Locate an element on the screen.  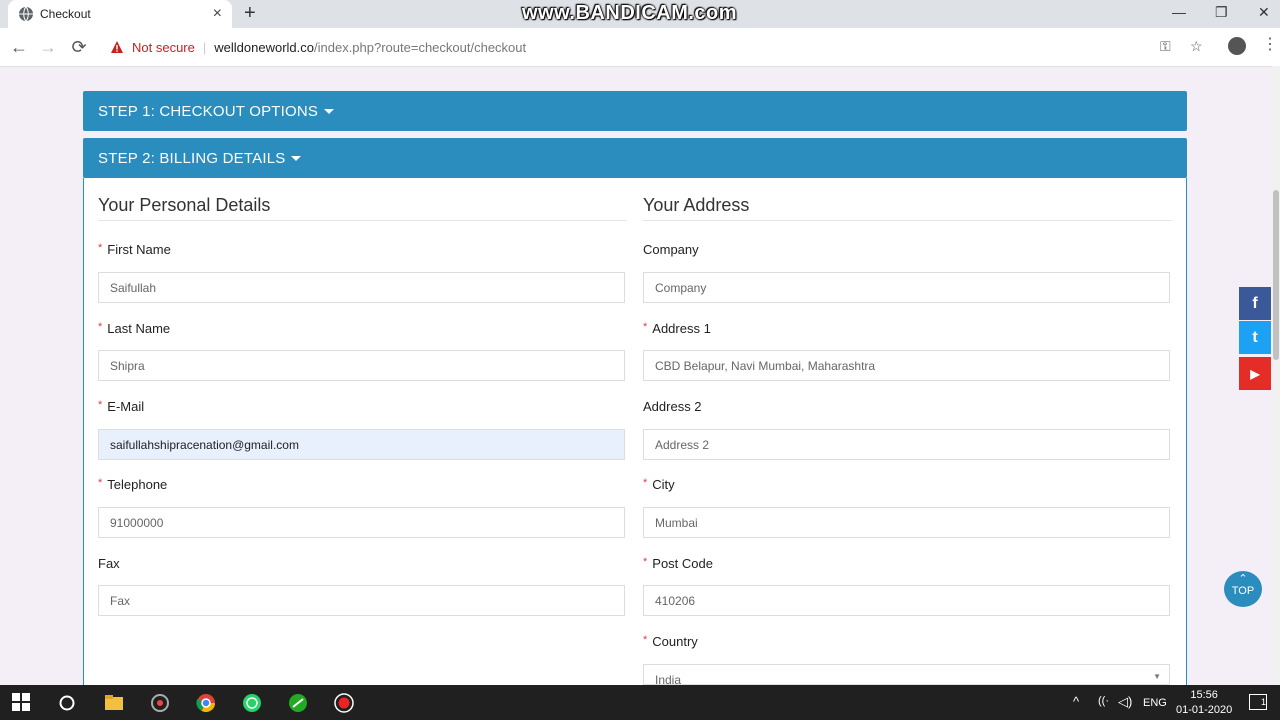
app-icon is located at coordinates (160, 703).